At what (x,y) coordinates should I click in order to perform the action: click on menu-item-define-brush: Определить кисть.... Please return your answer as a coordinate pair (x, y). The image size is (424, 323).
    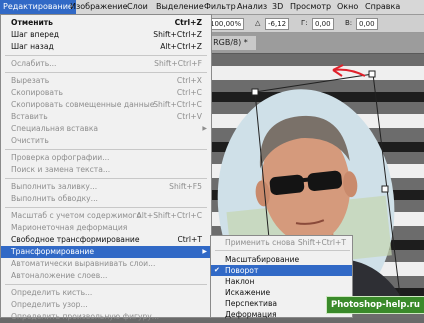
    Looking at the image, I should click on (106, 293).